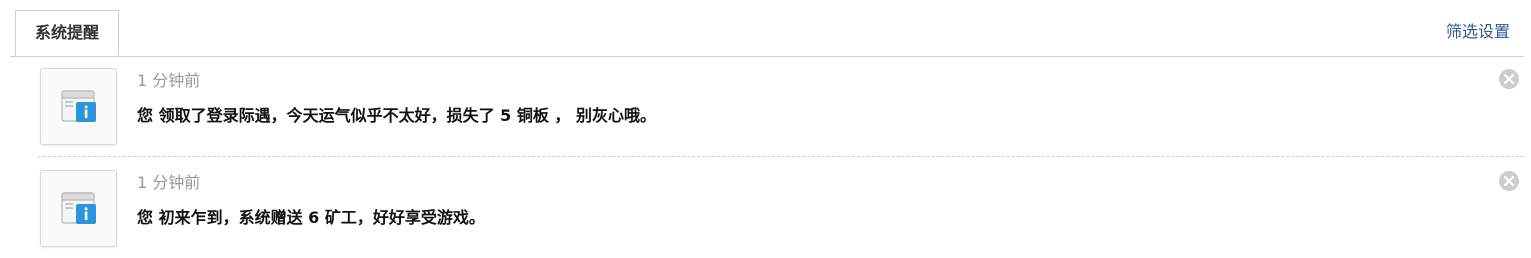 The image size is (1531, 258). Describe the element at coordinates (67, 33) in the screenshot. I see `tab-system-notifications: 系统提醒` at that location.